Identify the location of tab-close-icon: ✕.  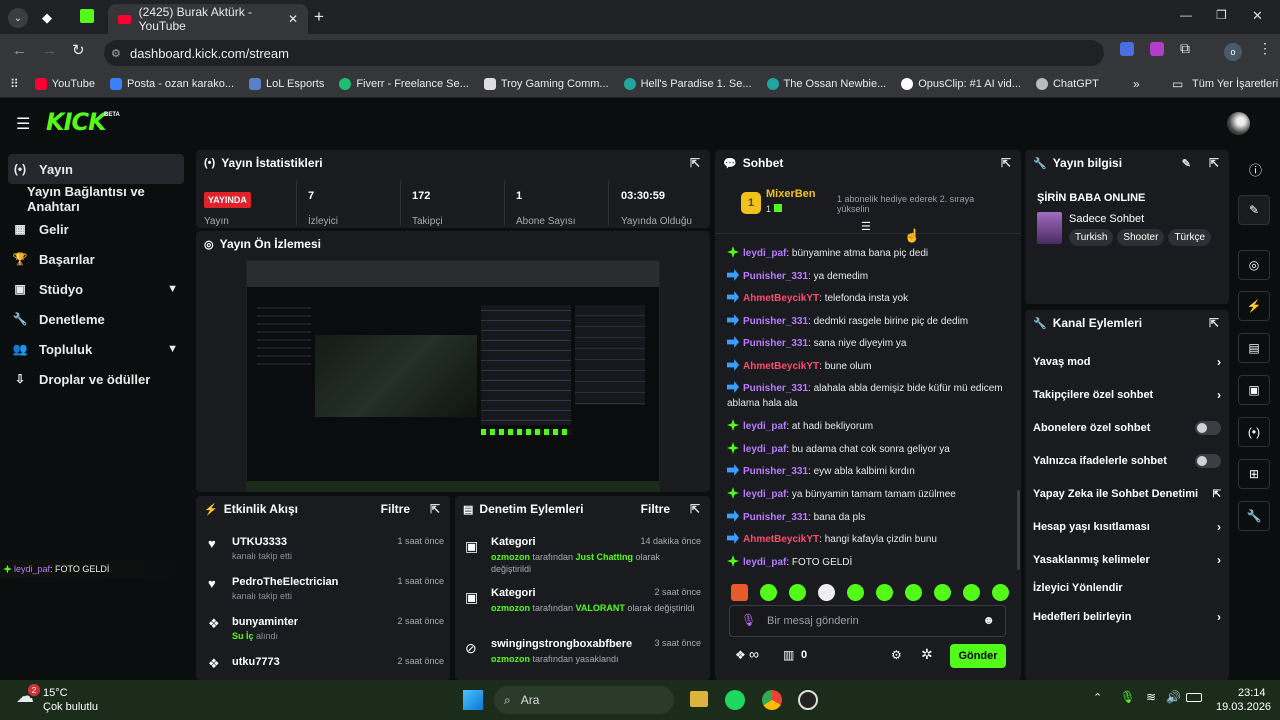
(293, 19).